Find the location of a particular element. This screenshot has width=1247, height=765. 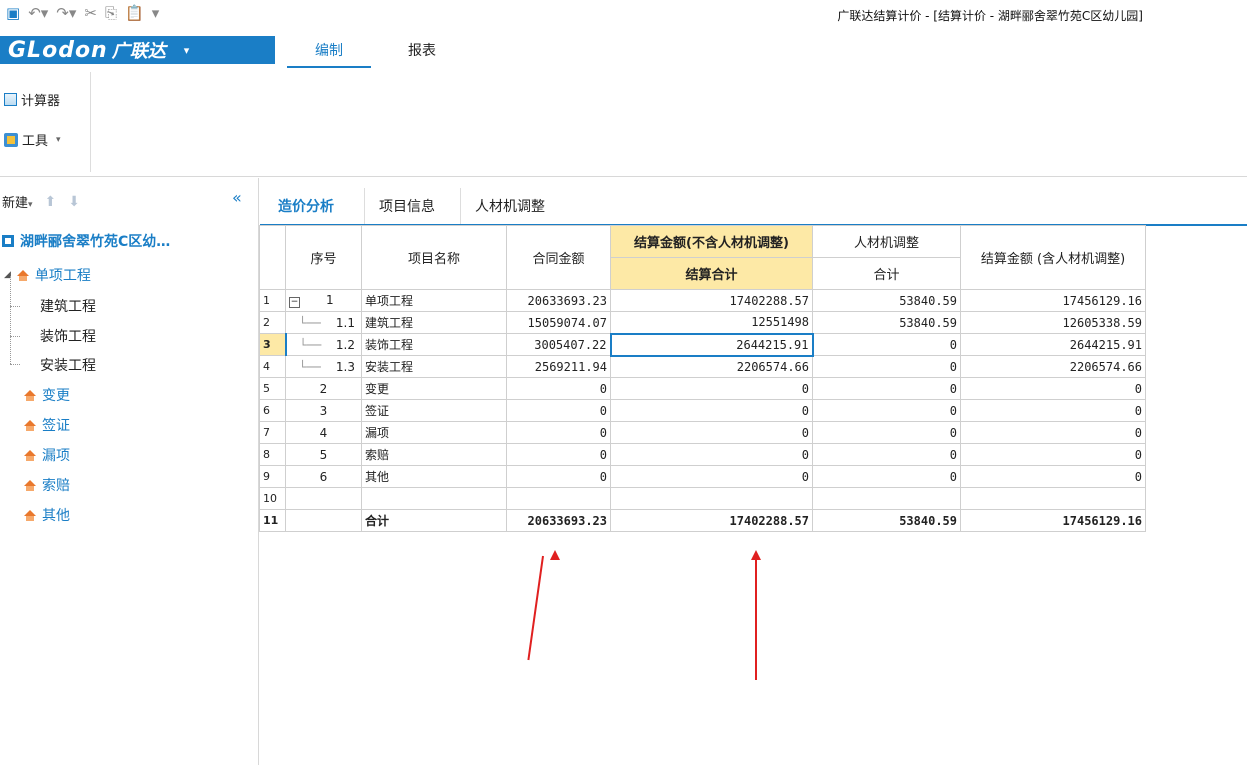

table-row: 8 5 索赔 0 0 0 0 is located at coordinates (702, 454).